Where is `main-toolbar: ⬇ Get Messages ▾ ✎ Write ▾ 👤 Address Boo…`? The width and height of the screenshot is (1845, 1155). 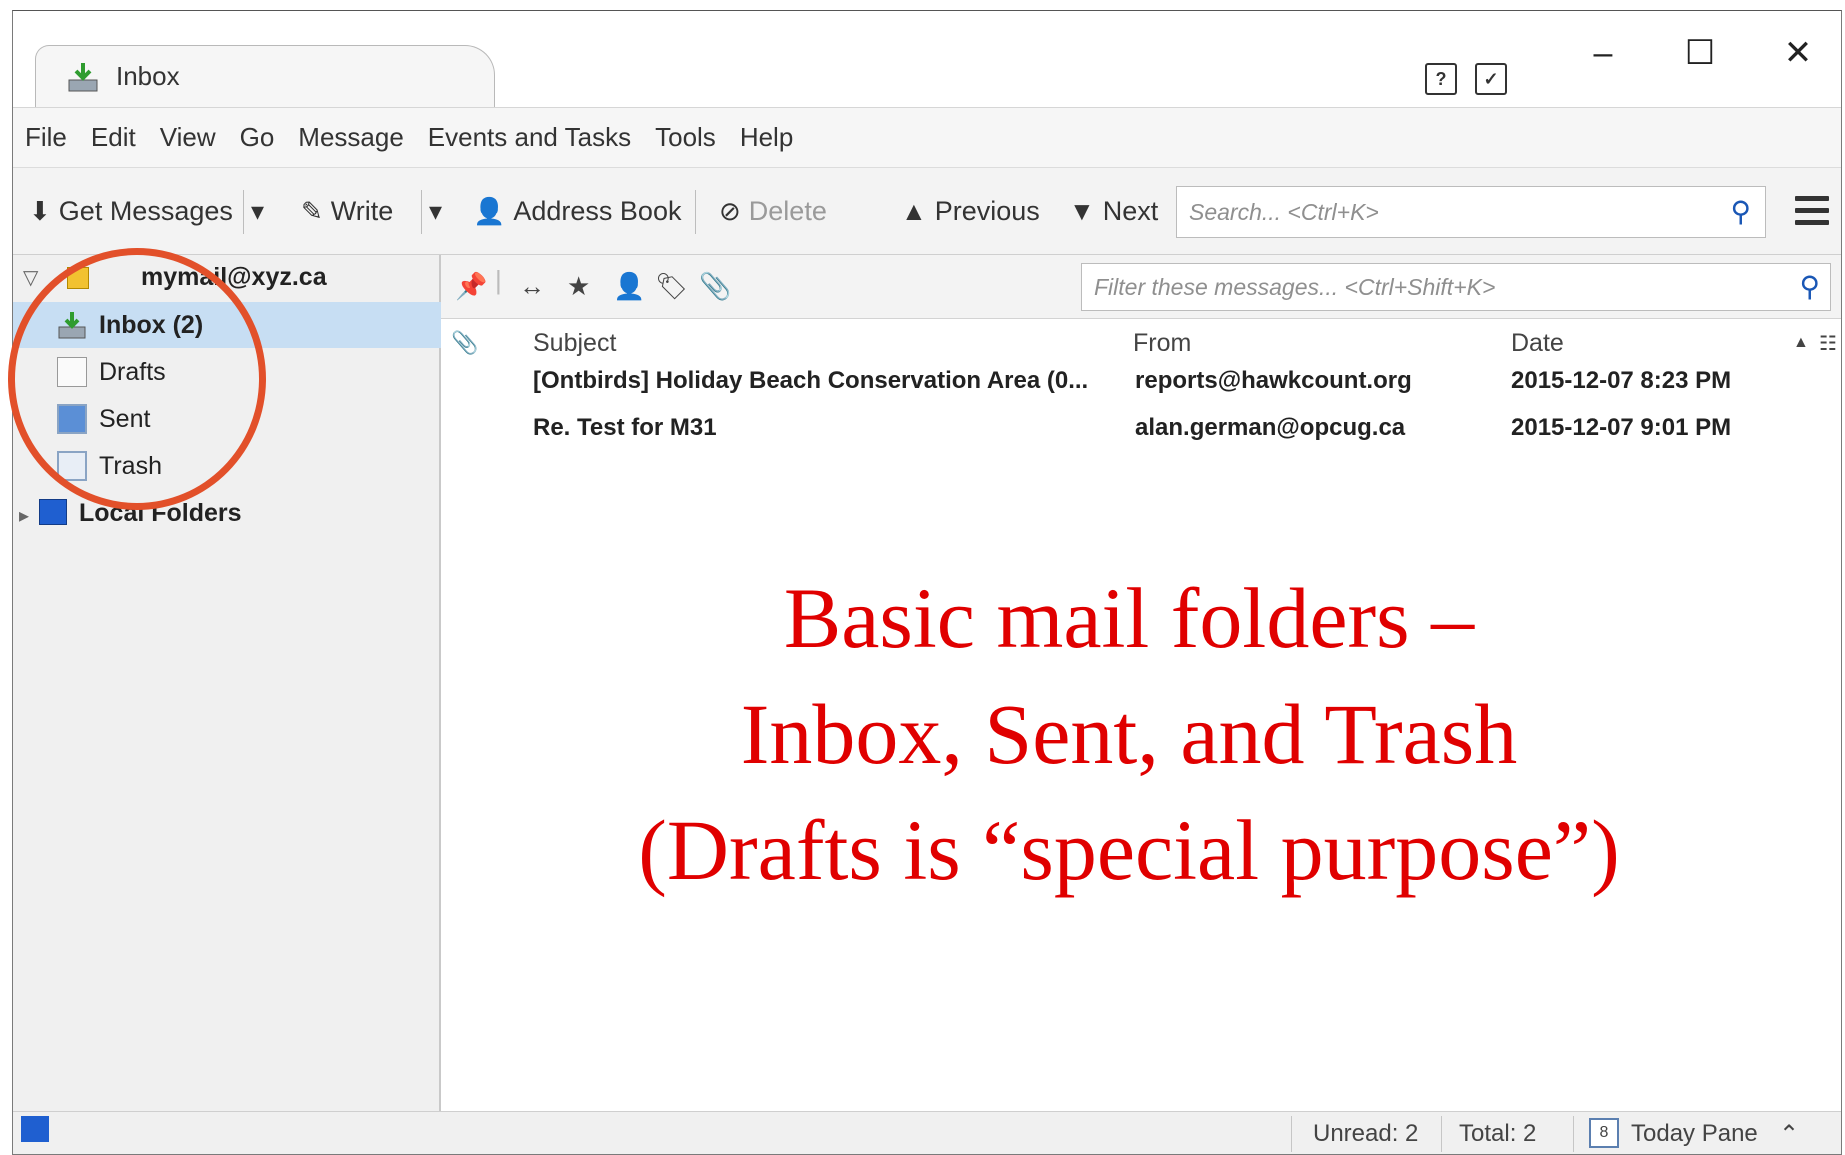
main-toolbar: ⬇ Get Messages ▾ ✎ Write ▾ 👤 Address Boo… is located at coordinates (927, 211).